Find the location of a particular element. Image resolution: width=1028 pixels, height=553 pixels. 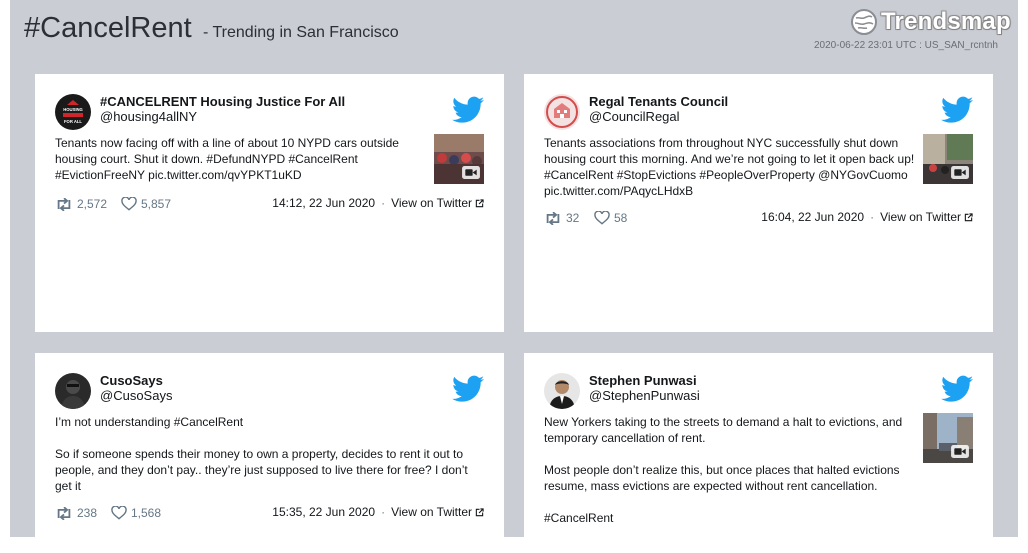

tweet-meta: 14:12, 22 Jun 2020 · View on Twitter is located at coordinates (378, 203).